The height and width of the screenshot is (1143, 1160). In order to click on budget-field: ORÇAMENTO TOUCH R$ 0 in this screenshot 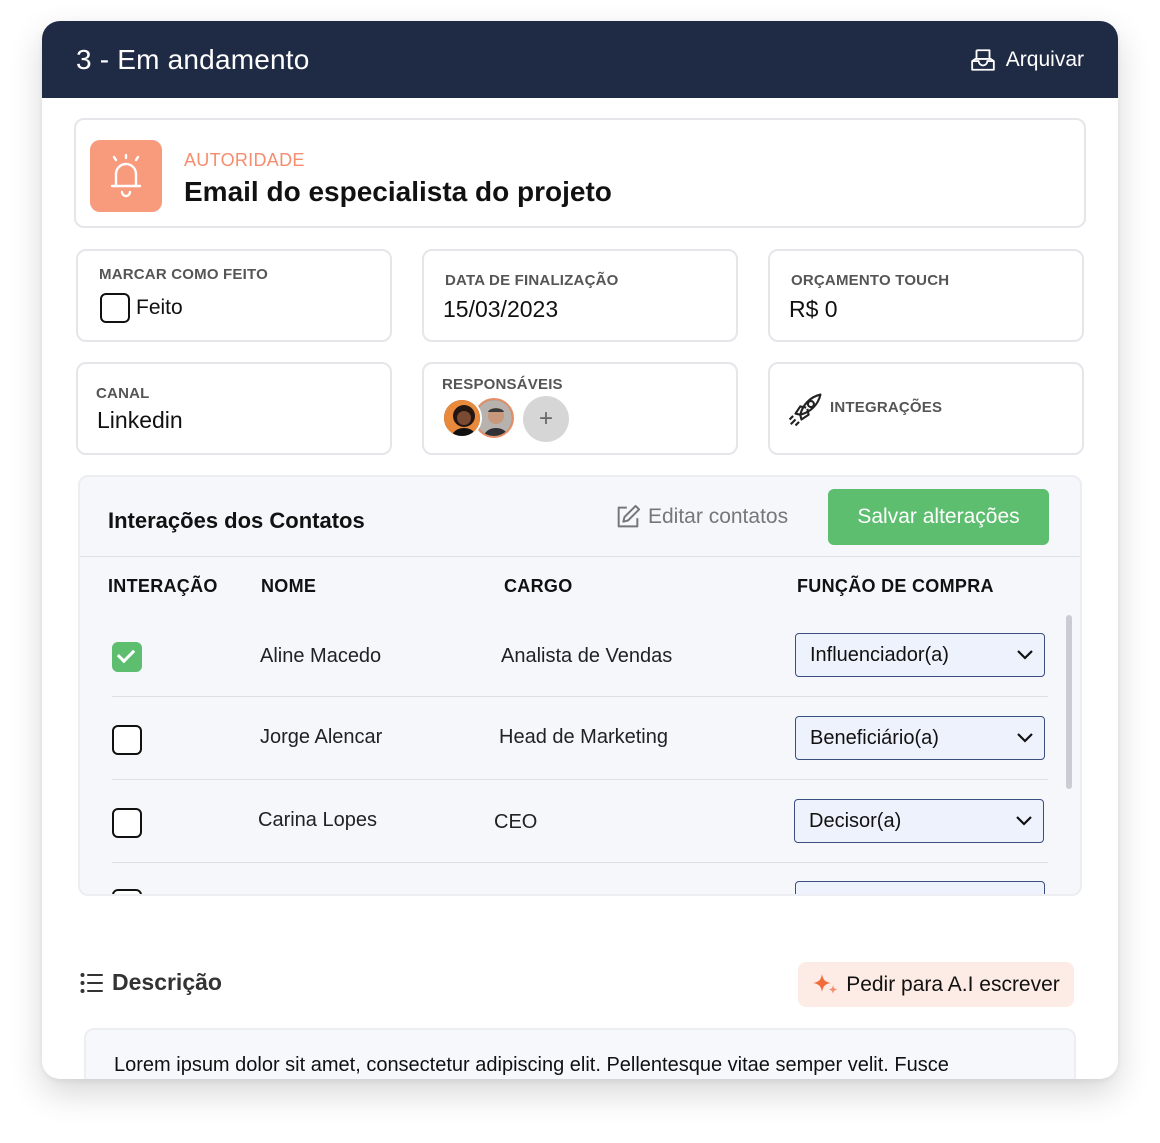, I will do `click(926, 295)`.